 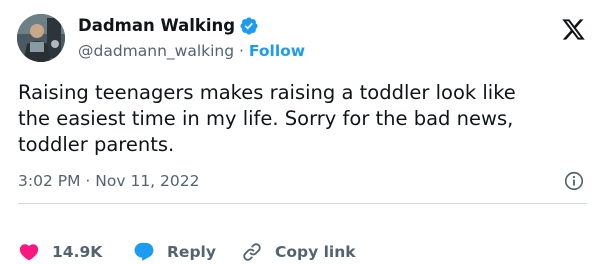 What do you see at coordinates (574, 181) in the screenshot?
I see `info-icon` at bounding box center [574, 181].